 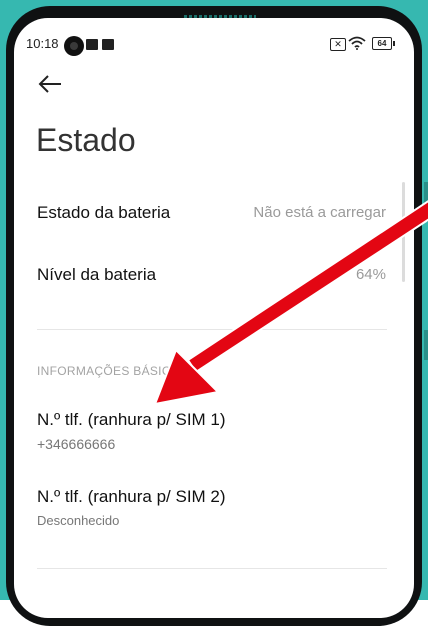 What do you see at coordinates (319, 212) in the screenshot?
I see `battery-status-value: Não está a carregar` at bounding box center [319, 212].